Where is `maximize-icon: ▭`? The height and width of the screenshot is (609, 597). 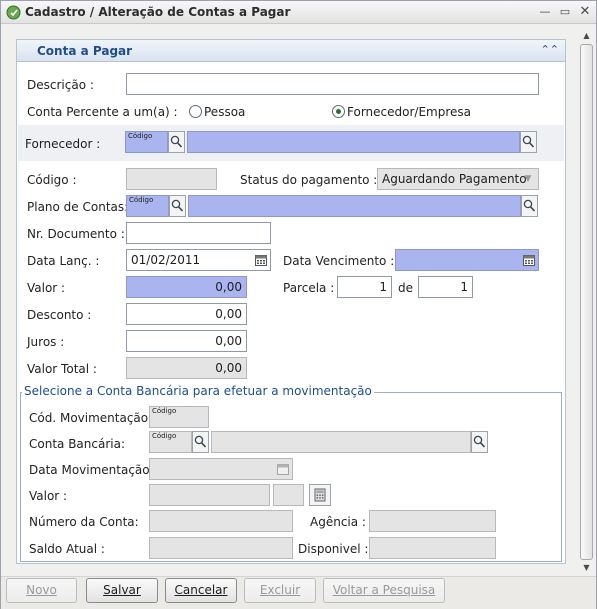
maximize-icon: ▭ is located at coordinates (565, 12).